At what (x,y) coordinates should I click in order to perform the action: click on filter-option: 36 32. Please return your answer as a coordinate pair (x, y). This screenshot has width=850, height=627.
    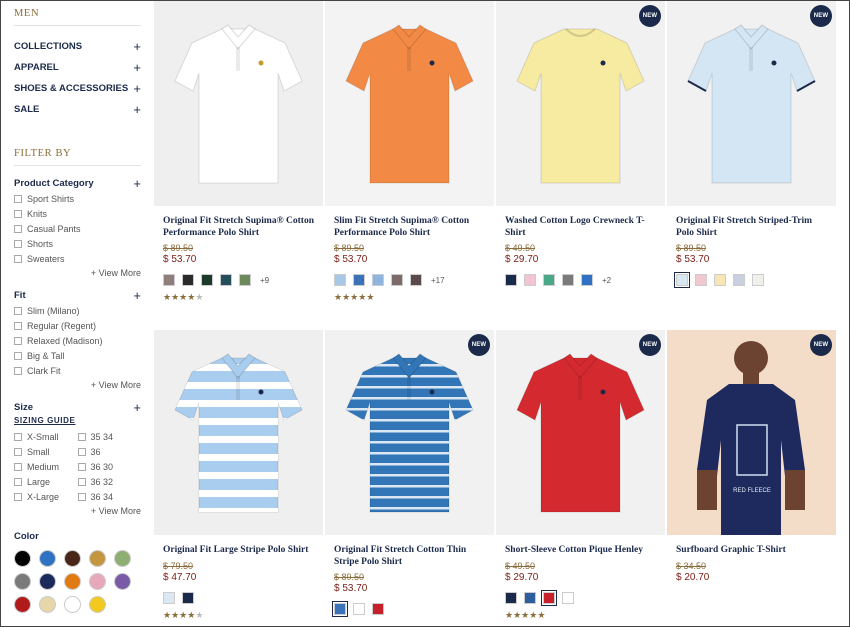
    Looking at the image, I should click on (109, 481).